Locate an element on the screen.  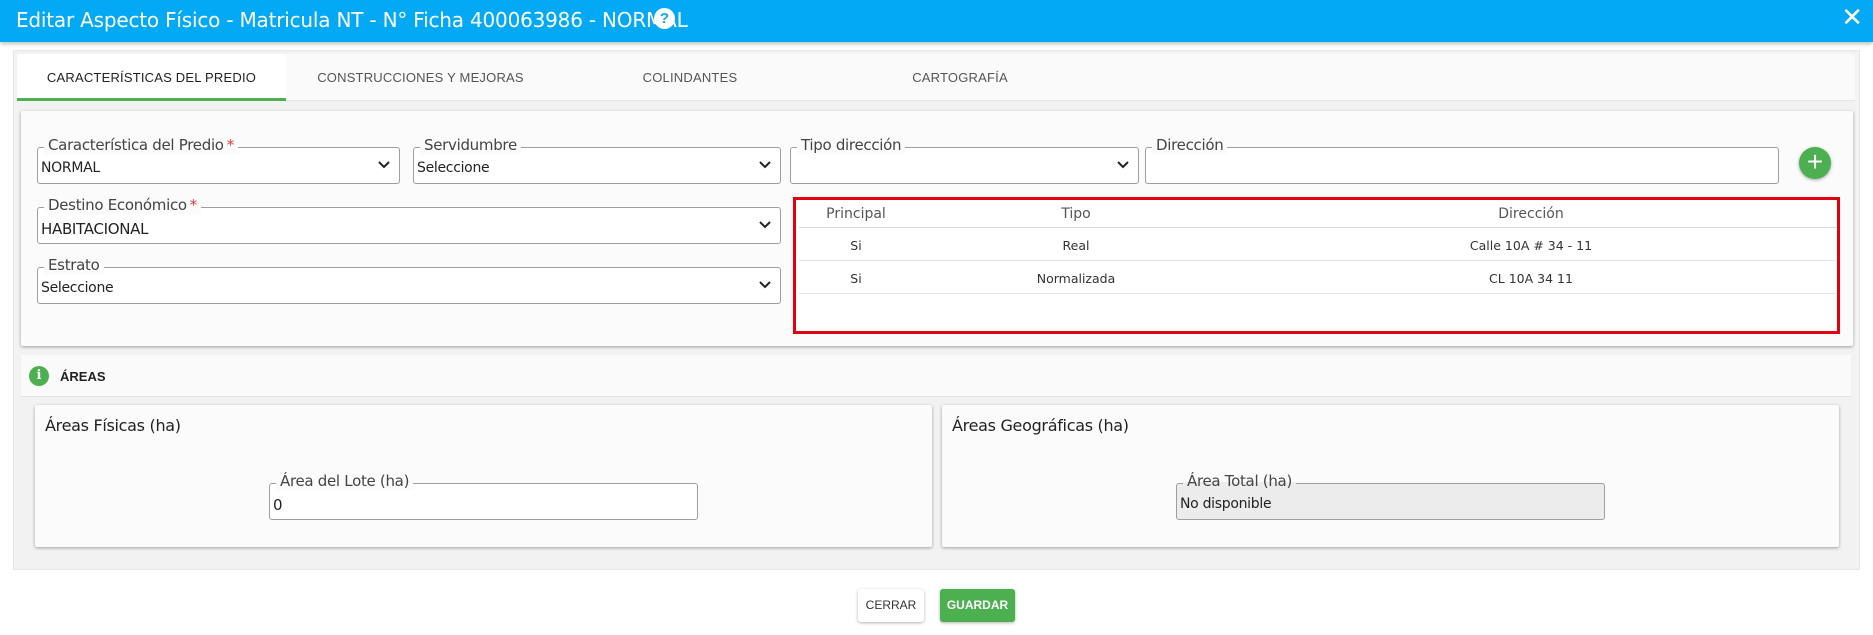
close-icon: ✕ is located at coordinates (1852, 17).